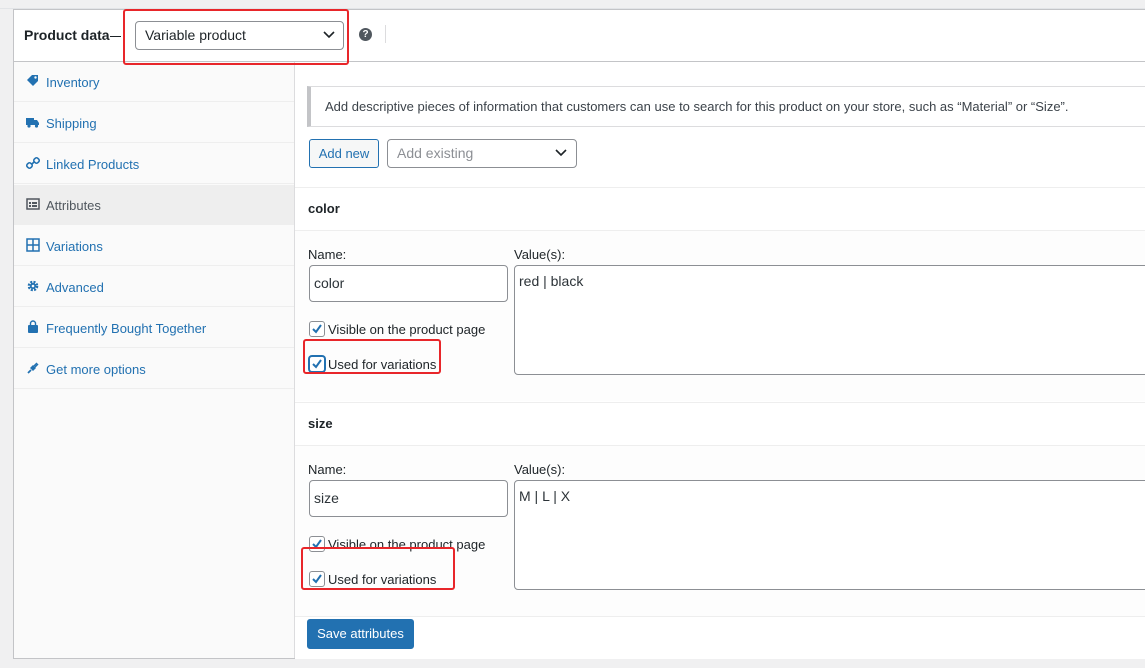 Image resolution: width=1145 pixels, height=668 pixels. What do you see at coordinates (75, 287) in the screenshot?
I see `tab-label: Advanced` at bounding box center [75, 287].